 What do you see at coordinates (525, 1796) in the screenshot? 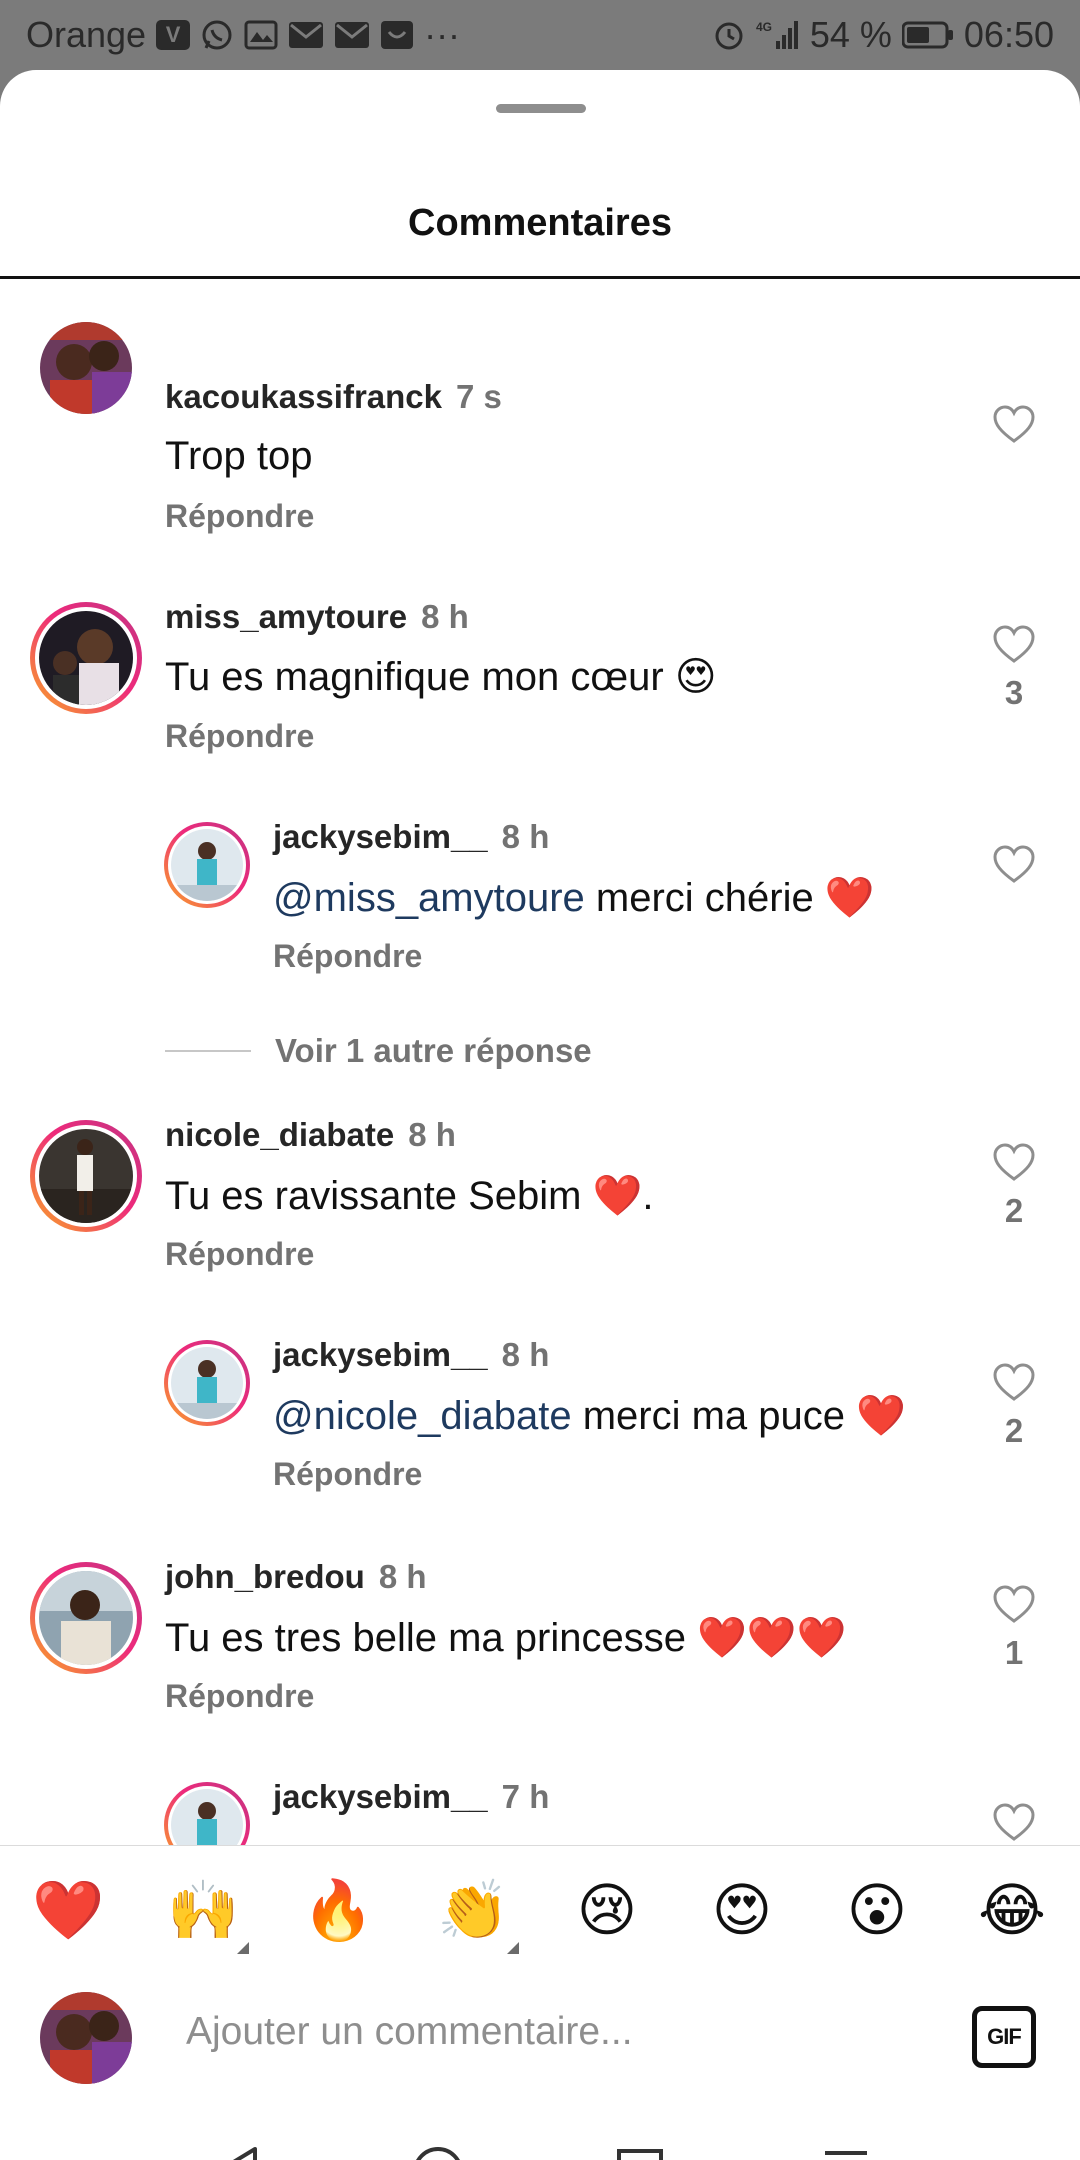
I see `comment-time: 7 h` at bounding box center [525, 1796].